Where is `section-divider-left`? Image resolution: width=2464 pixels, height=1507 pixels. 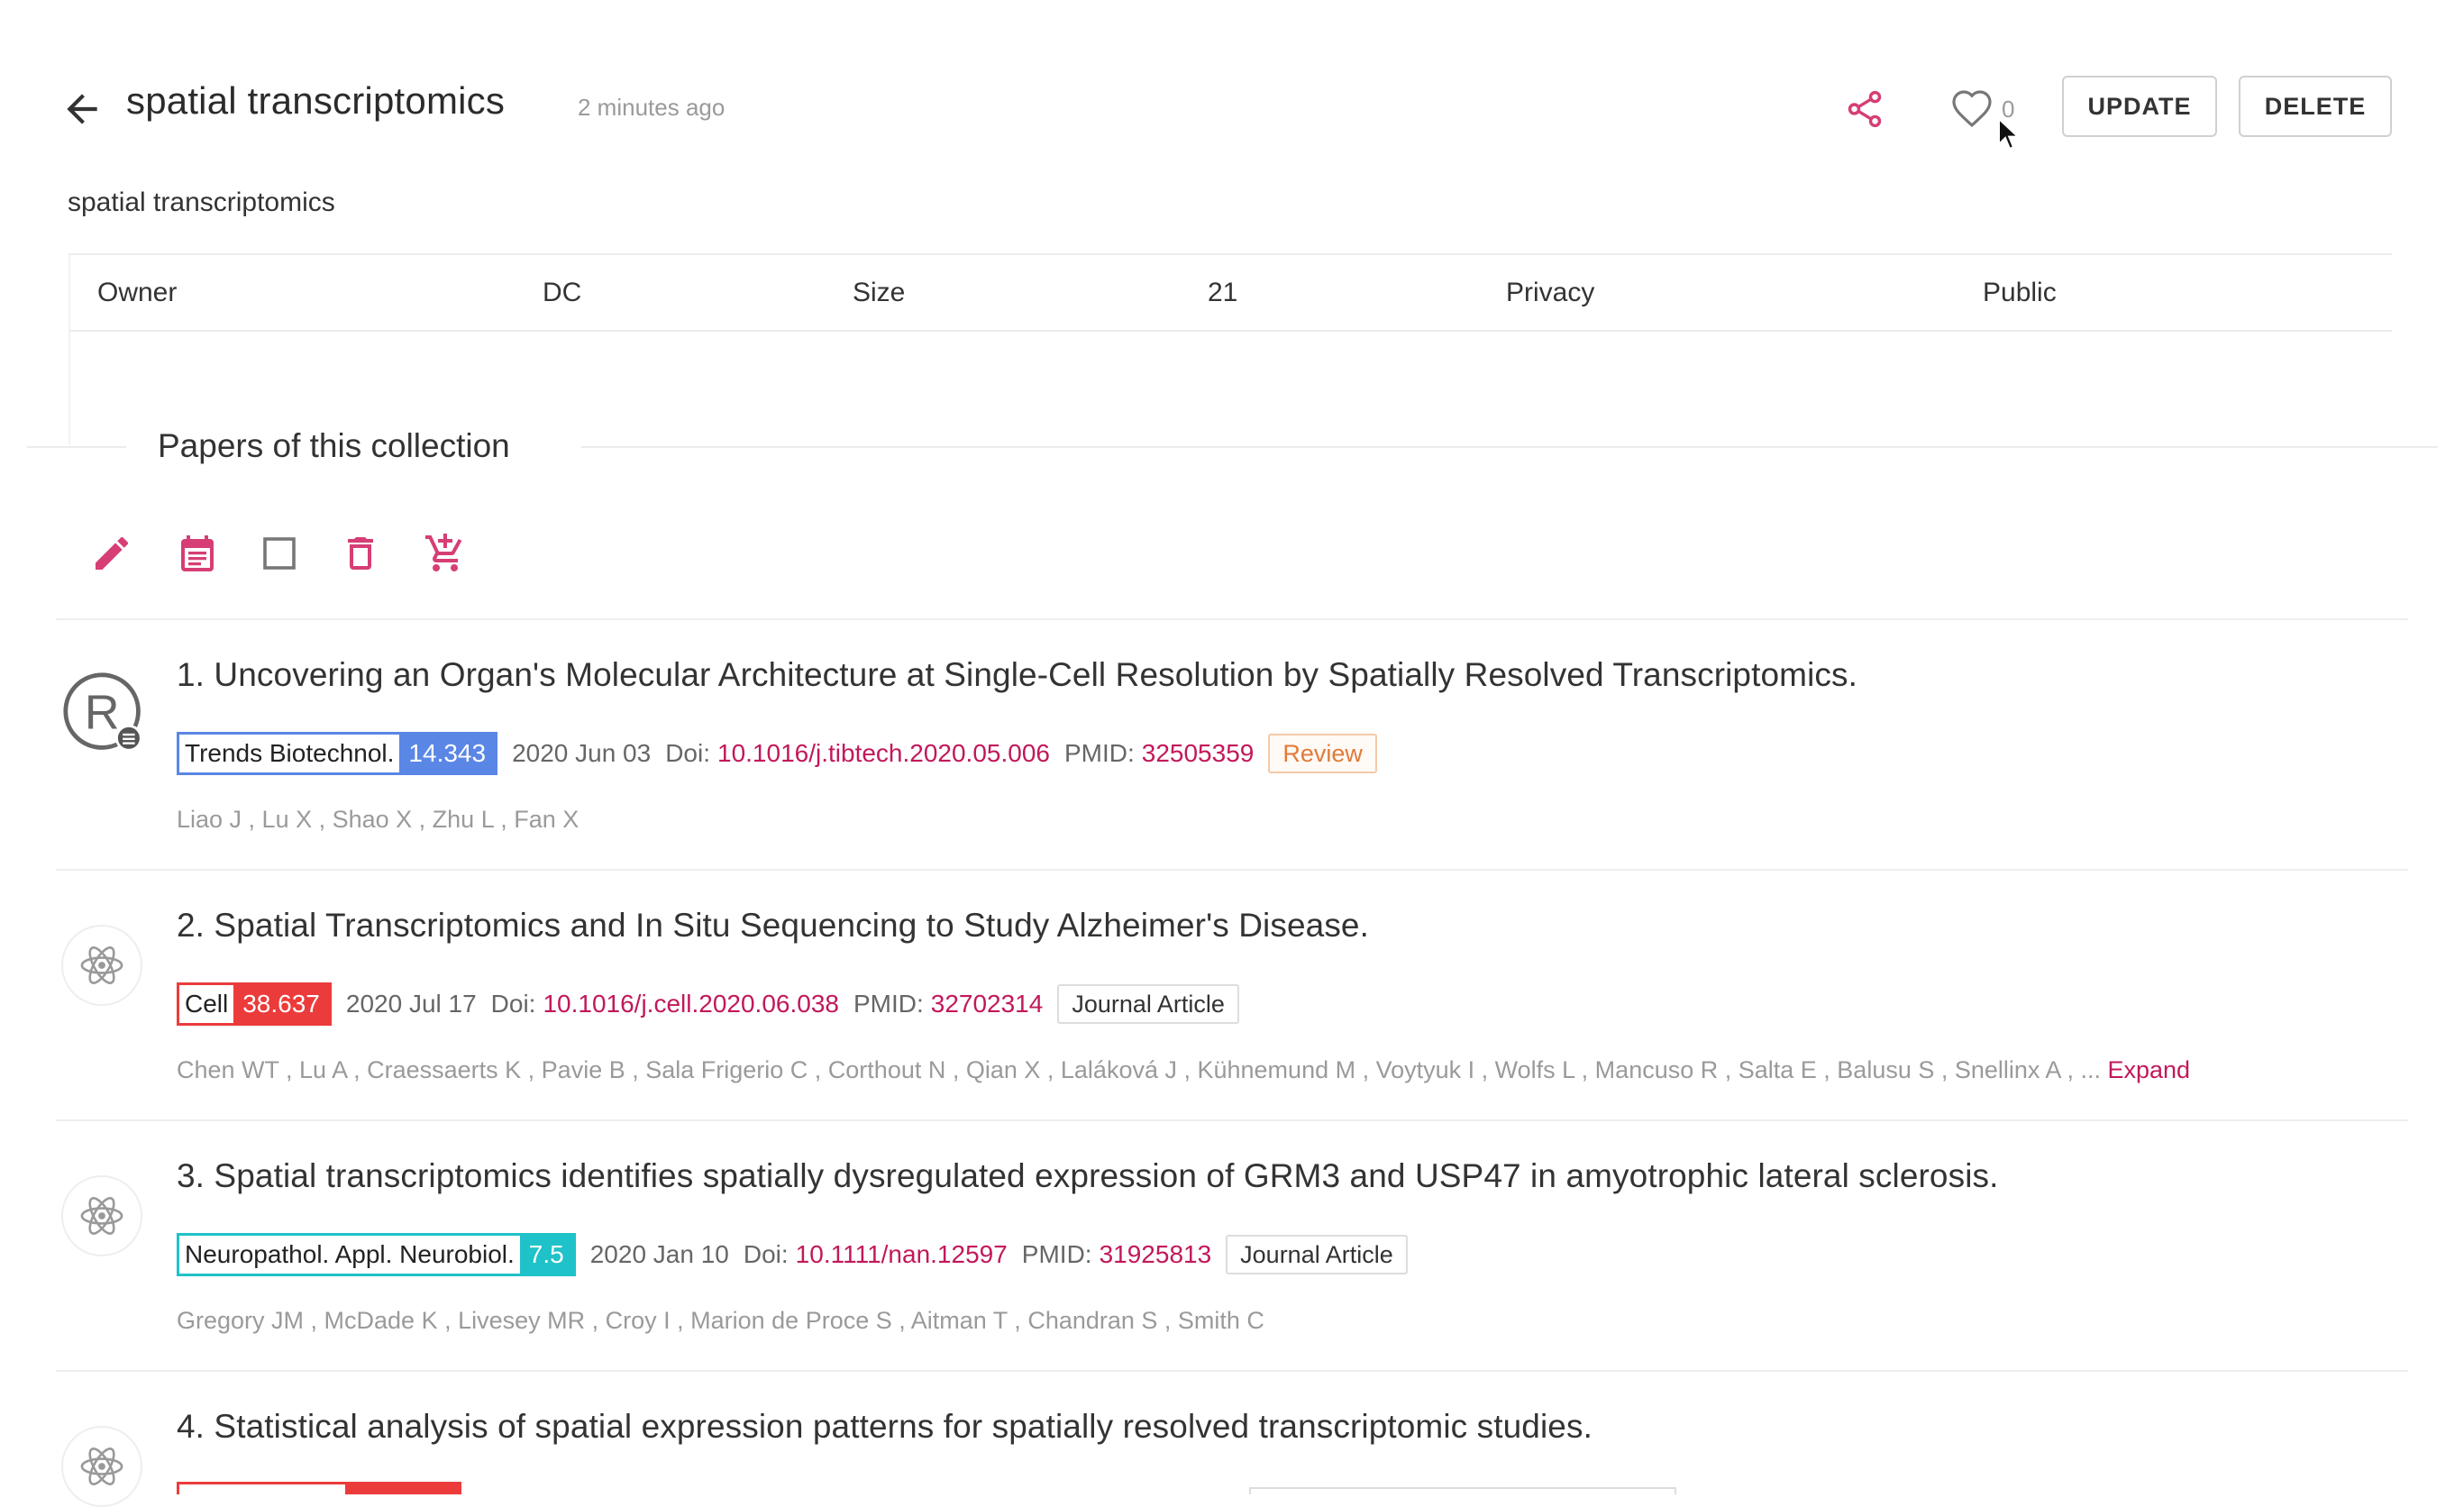
section-divider-left is located at coordinates (76, 447).